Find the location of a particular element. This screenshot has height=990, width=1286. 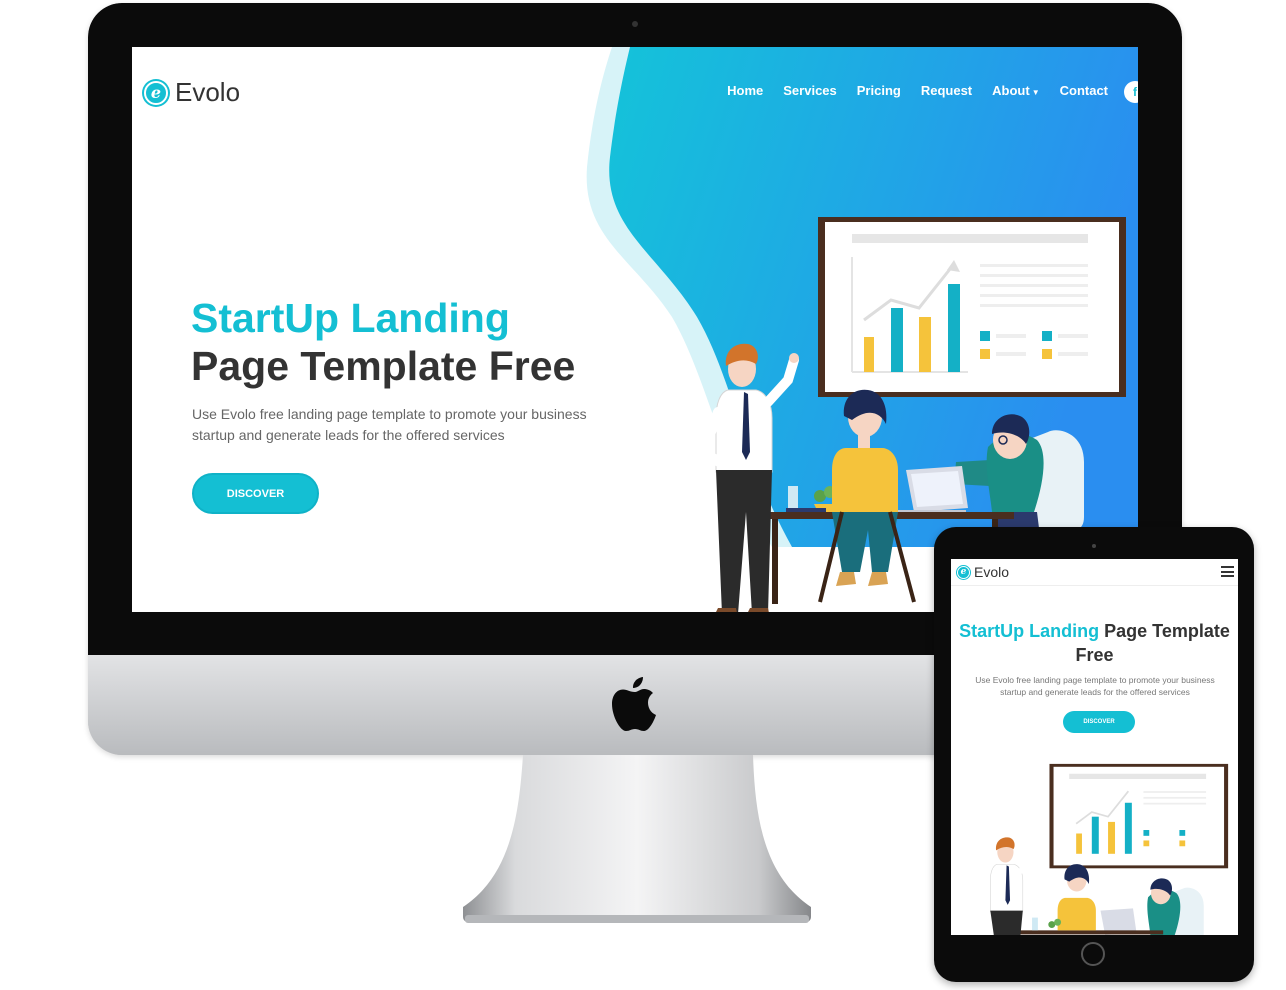

home-button is located at coordinates (1093, 954).